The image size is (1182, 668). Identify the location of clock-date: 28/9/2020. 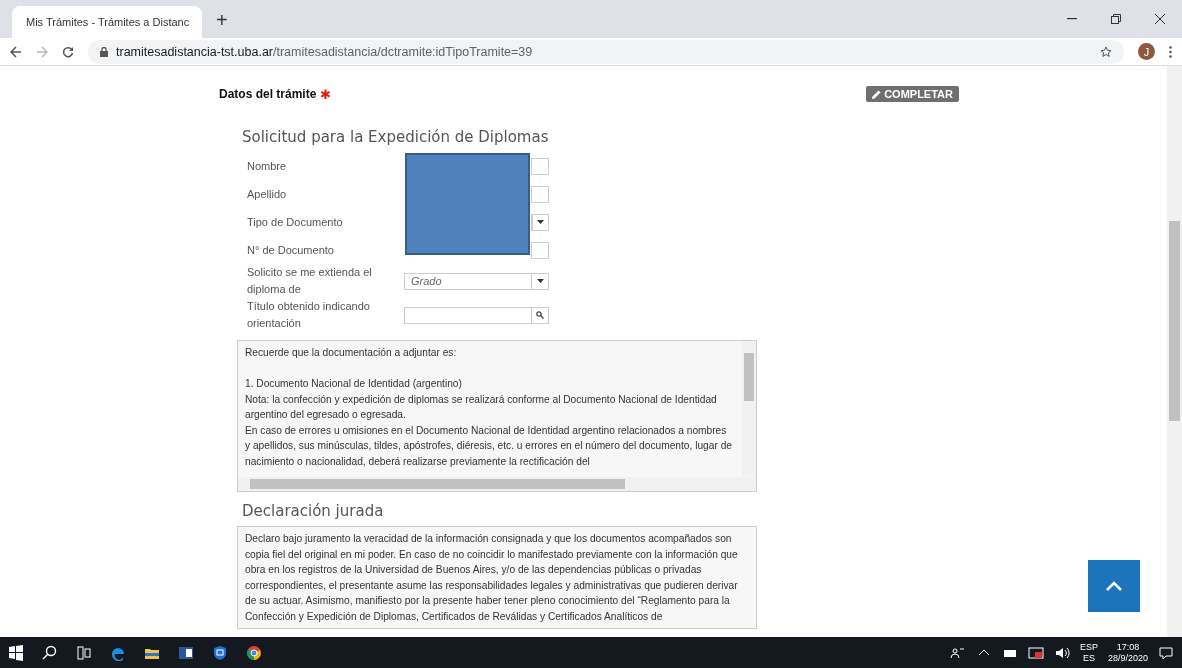
(1127, 658).